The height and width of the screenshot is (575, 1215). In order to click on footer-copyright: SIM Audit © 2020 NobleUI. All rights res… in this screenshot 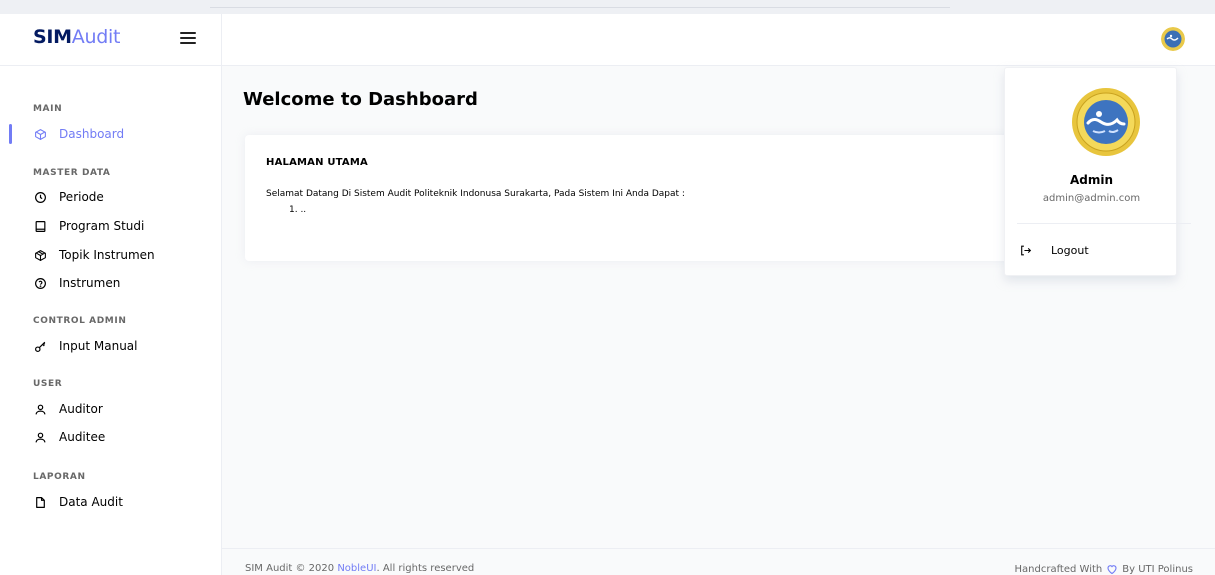, I will do `click(359, 568)`.